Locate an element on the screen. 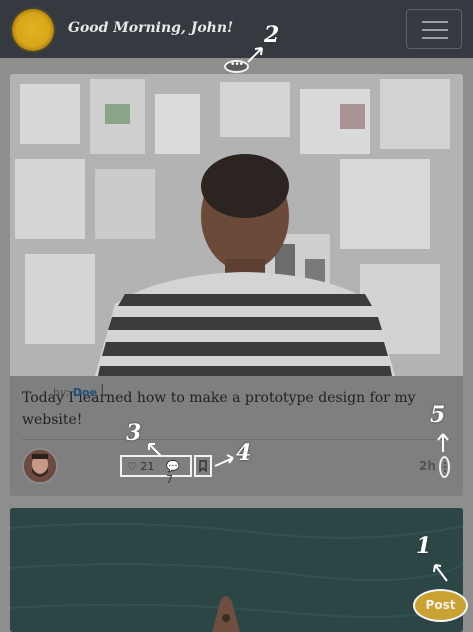  like-button: ♡ 21 is located at coordinates (140, 466).